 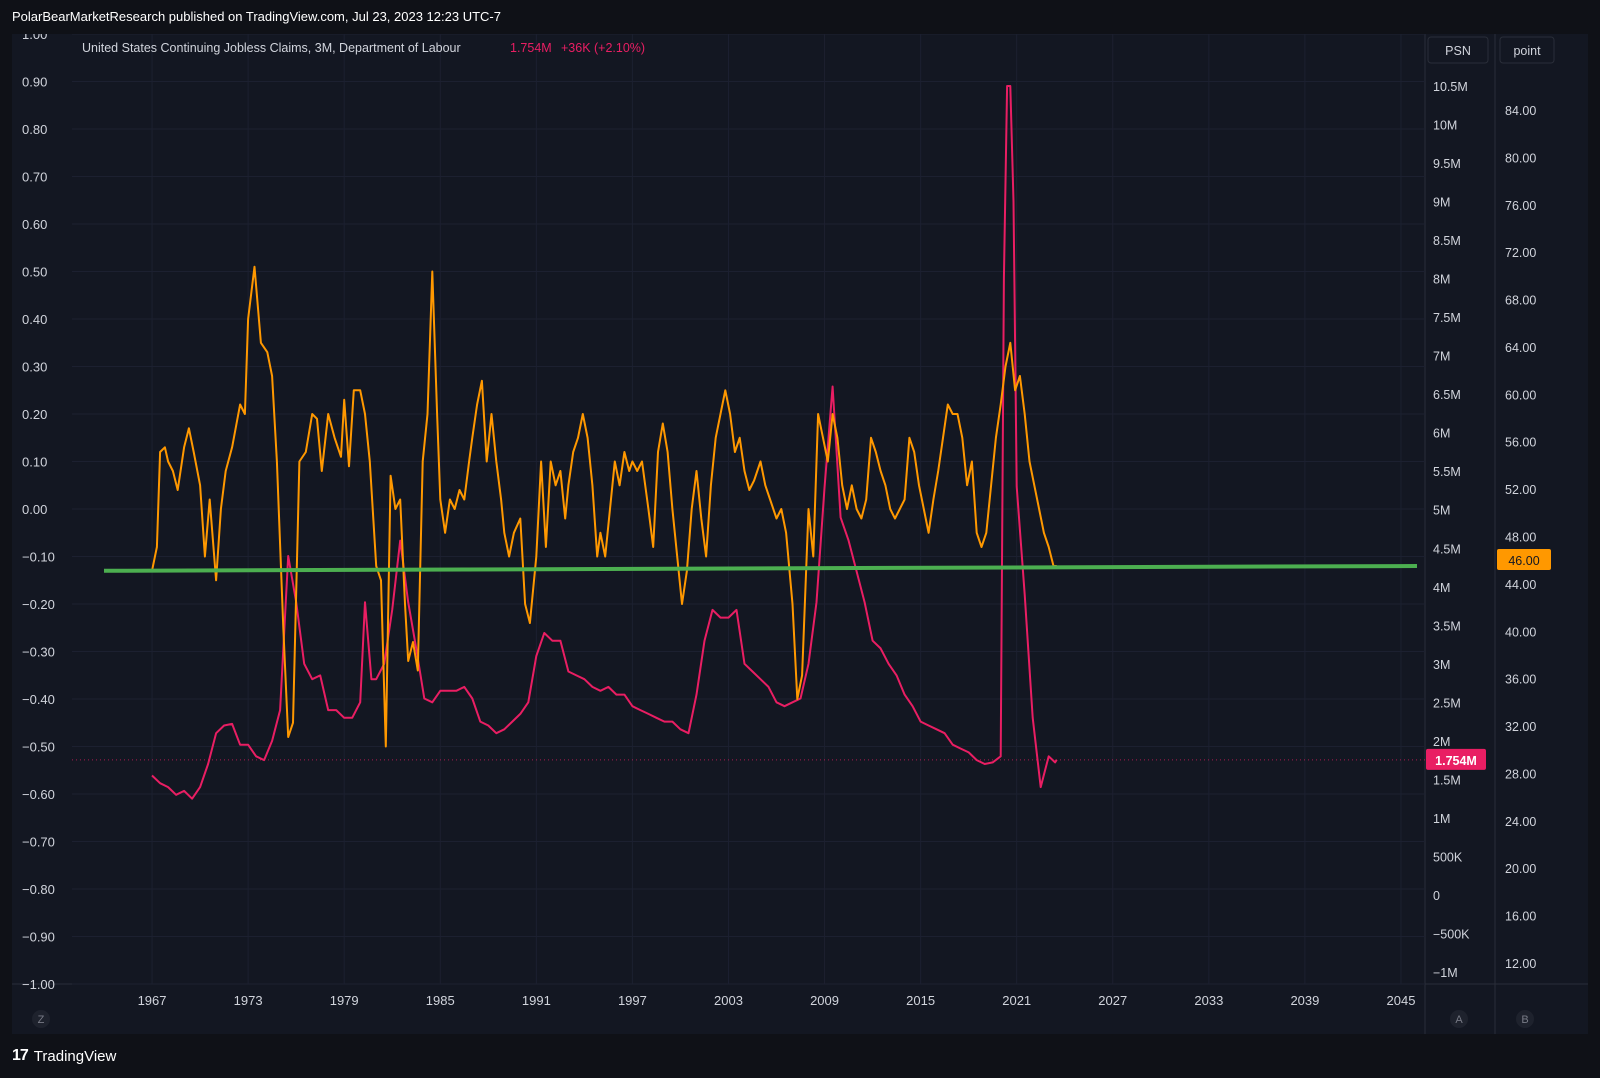 I want to click on right-tick-label: 24.00, so click(x=1520, y=822).